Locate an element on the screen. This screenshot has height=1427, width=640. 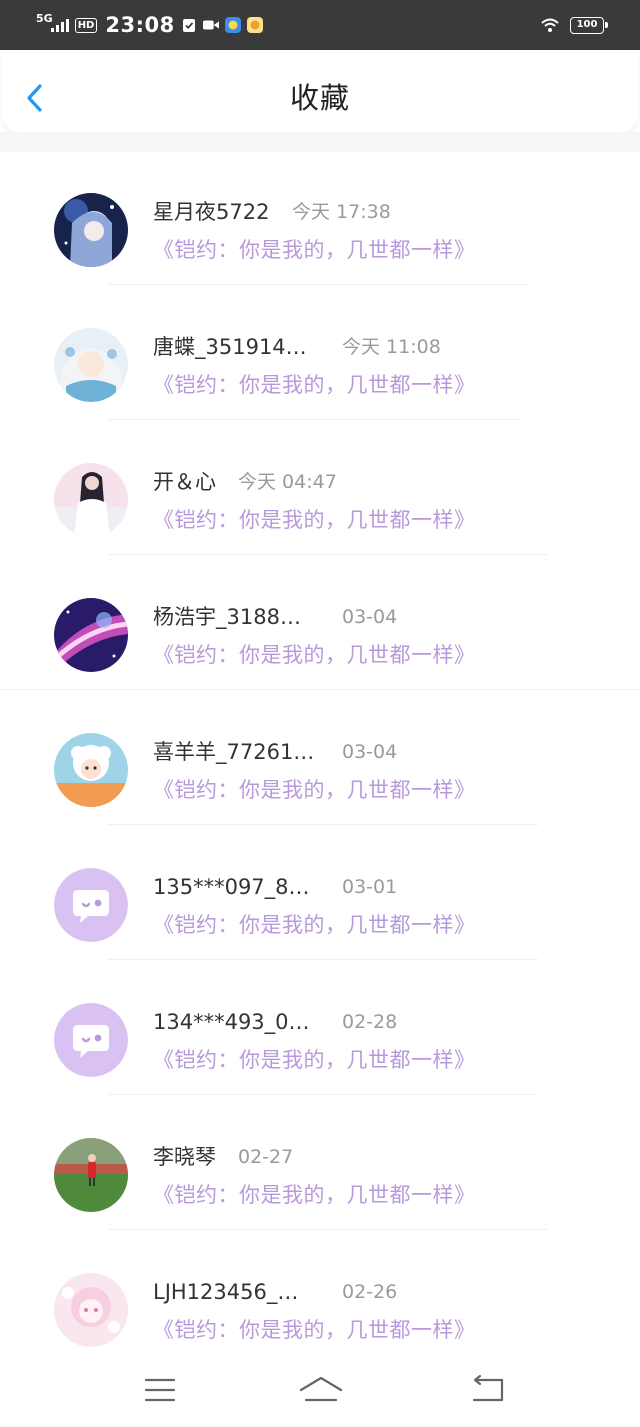
page-title: 收藏 is located at coordinates (319, 98).